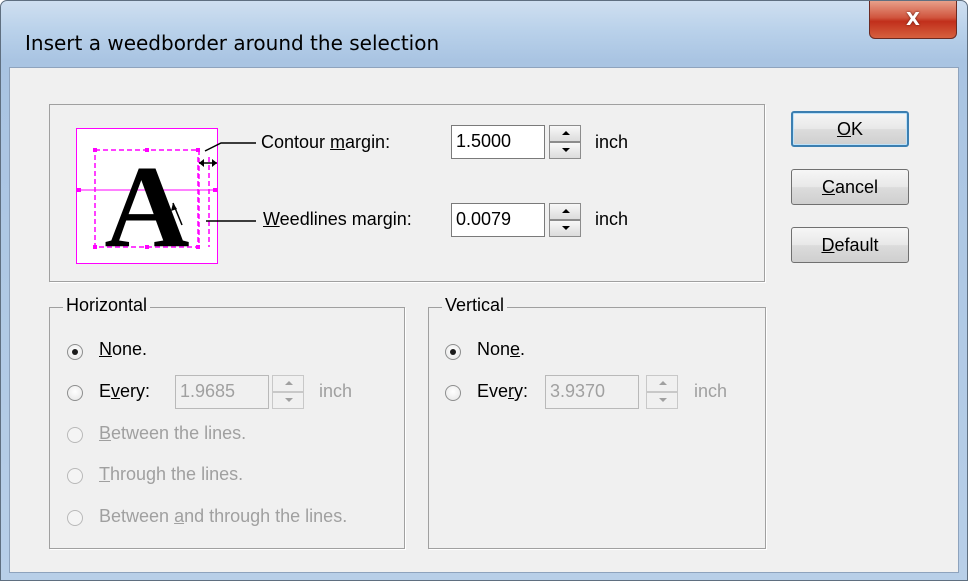 The height and width of the screenshot is (581, 968). I want to click on ok-button: OK, so click(850, 129).